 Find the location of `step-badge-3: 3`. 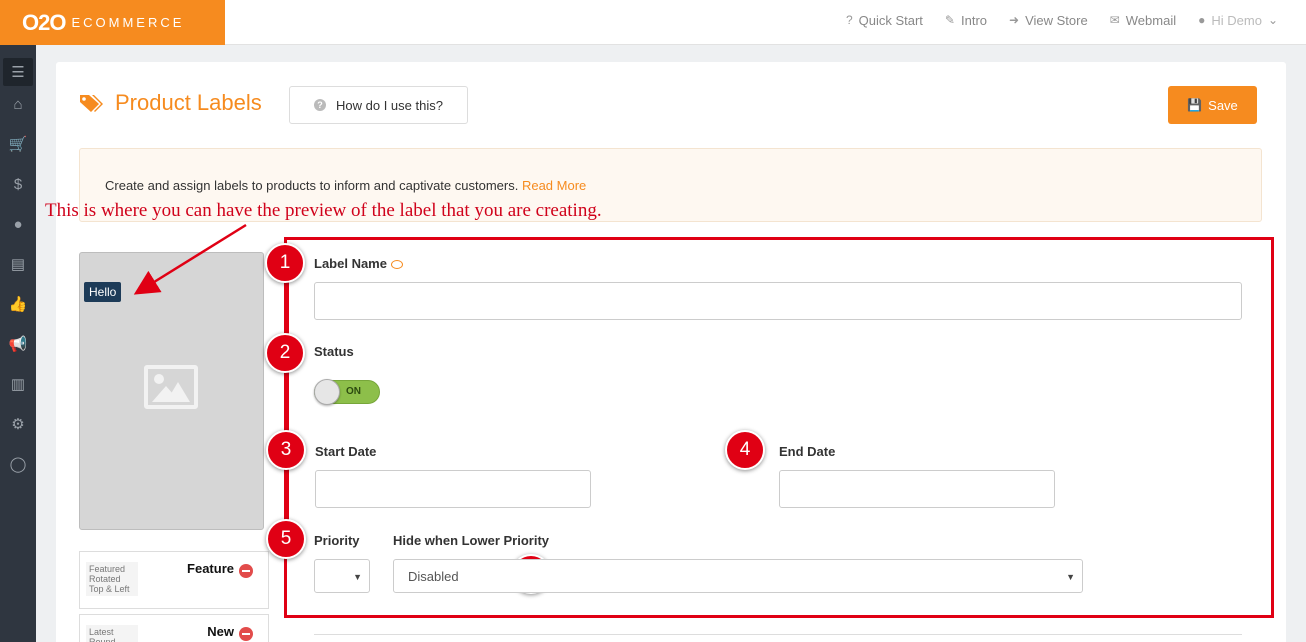

step-badge-3: 3 is located at coordinates (286, 450).